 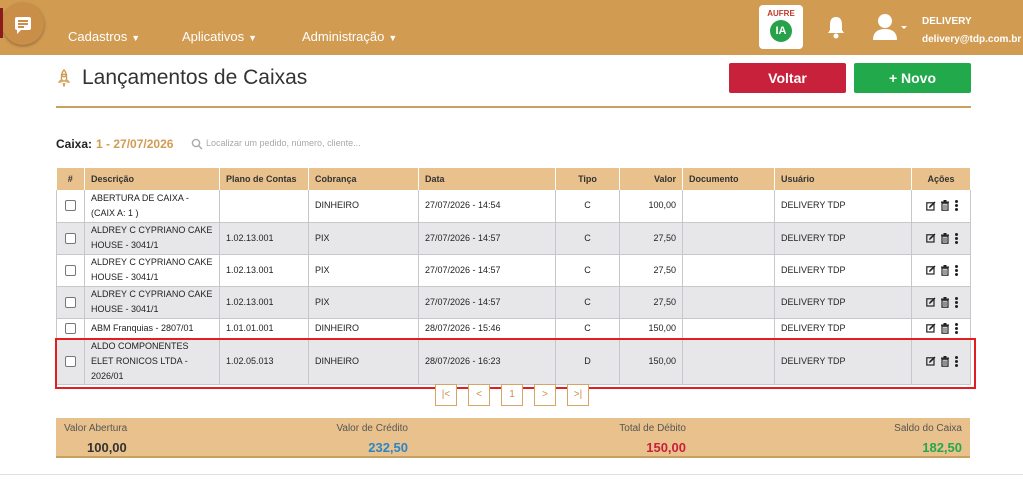 I want to click on chat-button, so click(x=22, y=24).